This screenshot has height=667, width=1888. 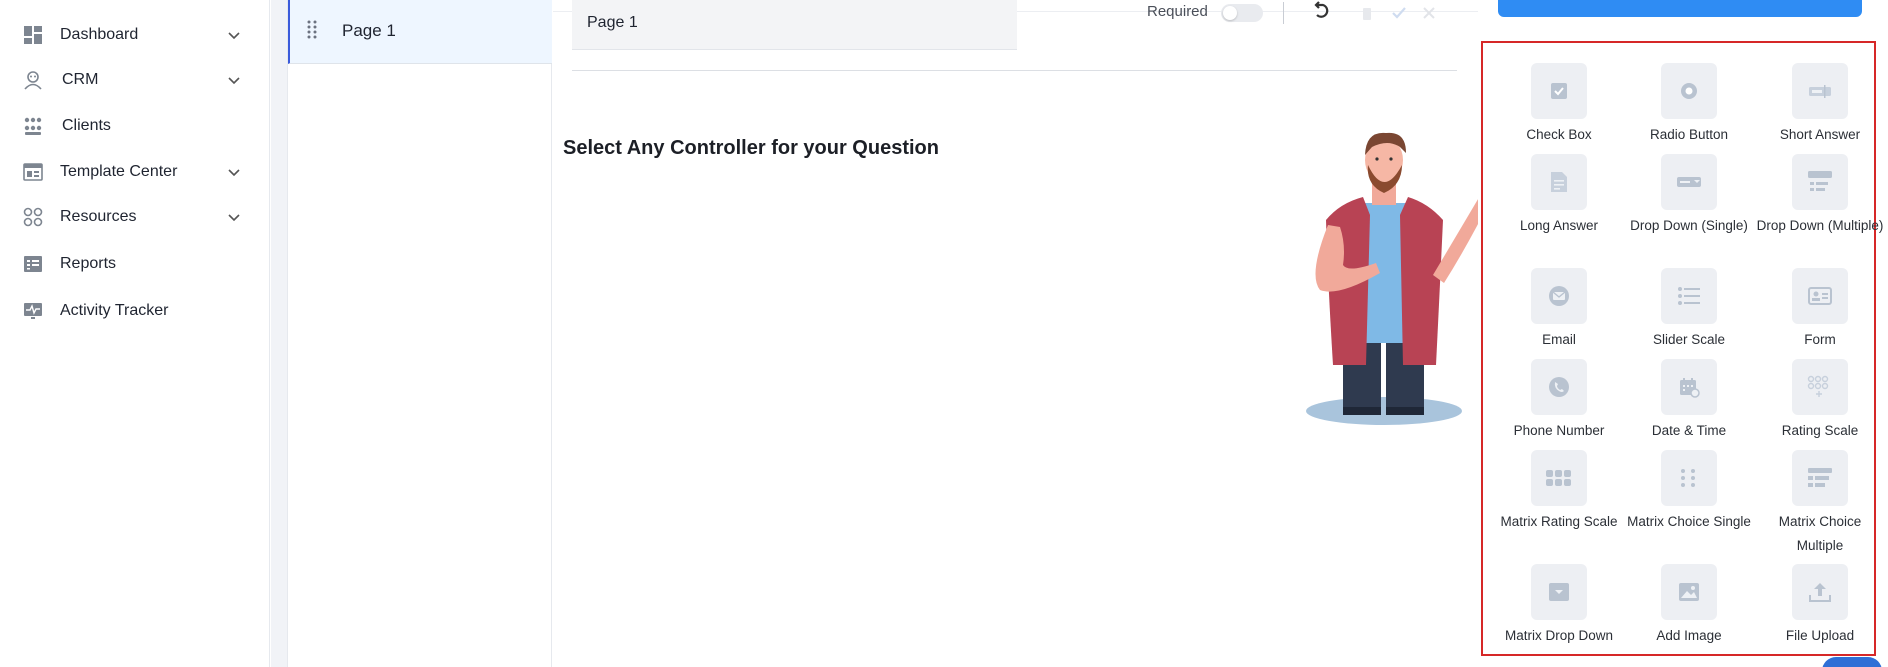 I want to click on controller-matrix-drop-down: Matrix Drop Down, so click(x=1559, y=606).